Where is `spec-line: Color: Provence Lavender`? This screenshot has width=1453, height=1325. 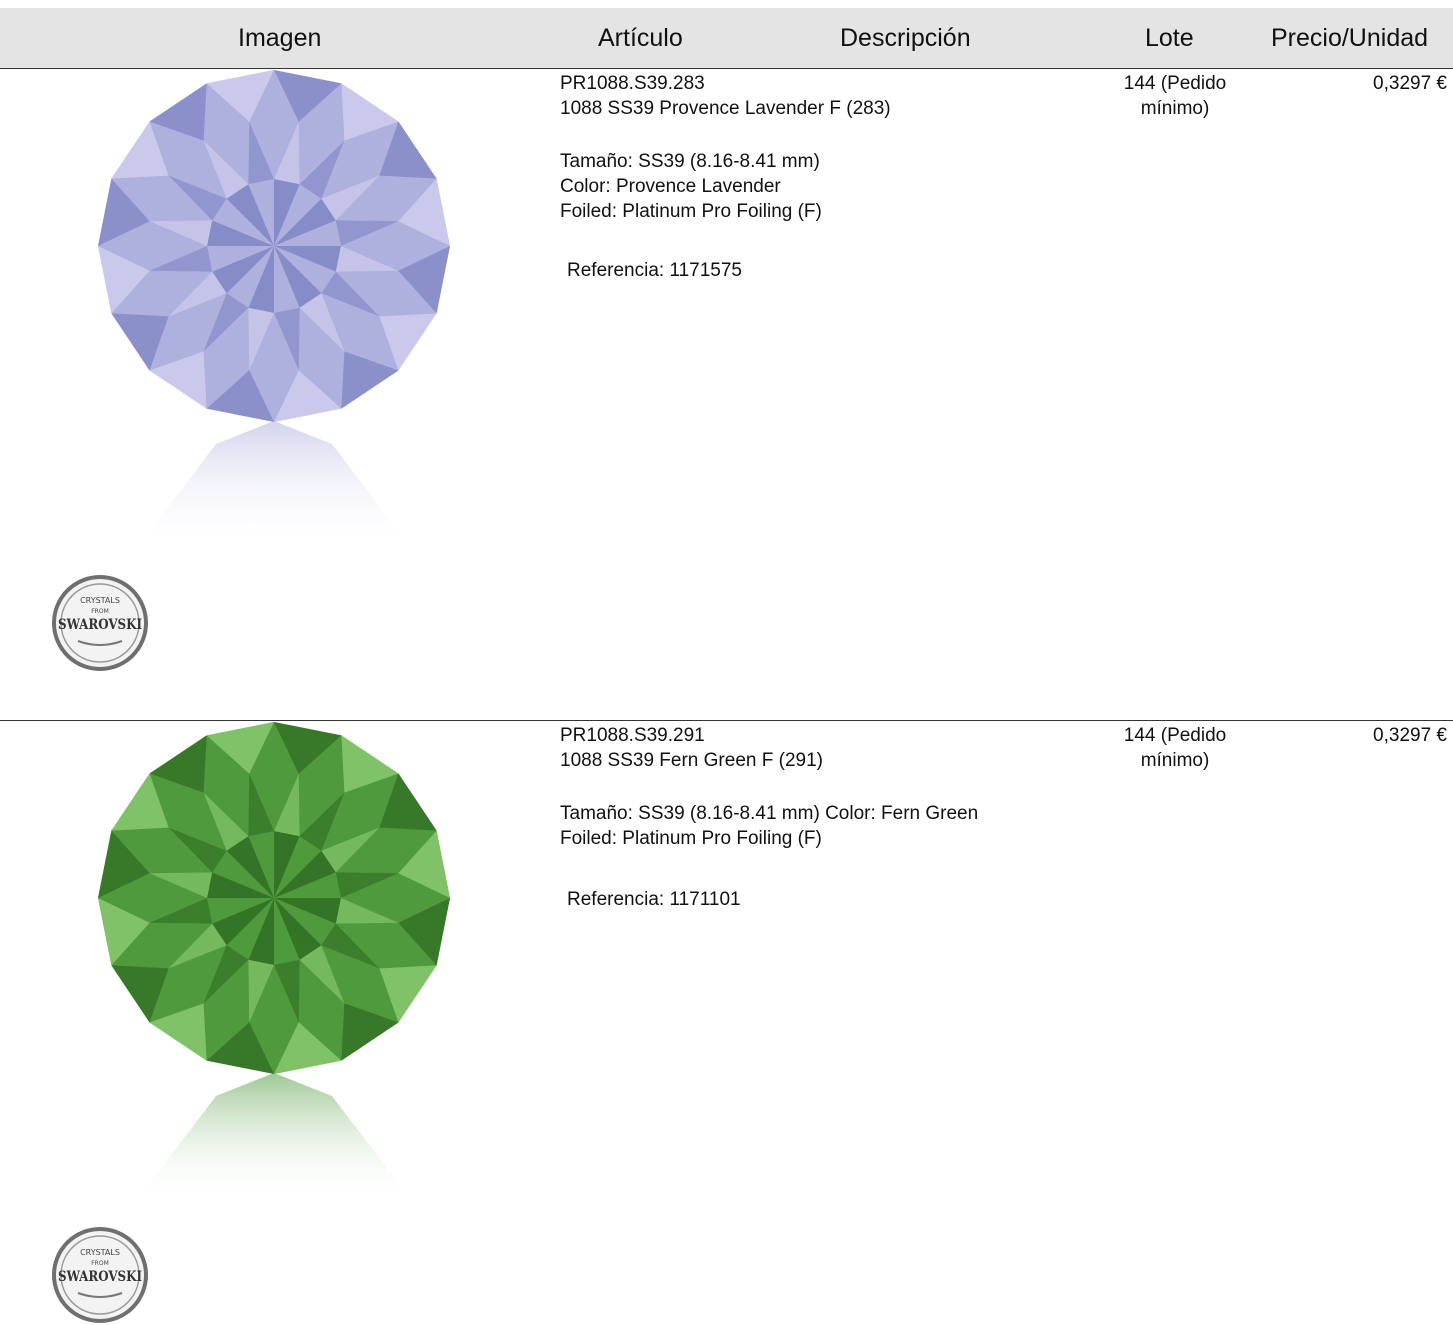
spec-line: Color: Provence Lavender is located at coordinates (670, 186).